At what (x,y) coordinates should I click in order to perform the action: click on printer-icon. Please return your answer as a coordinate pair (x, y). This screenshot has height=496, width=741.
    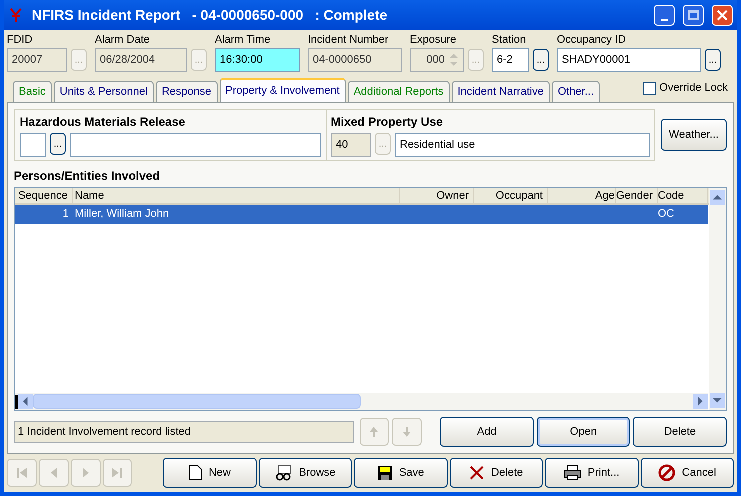
    Looking at the image, I should click on (573, 473).